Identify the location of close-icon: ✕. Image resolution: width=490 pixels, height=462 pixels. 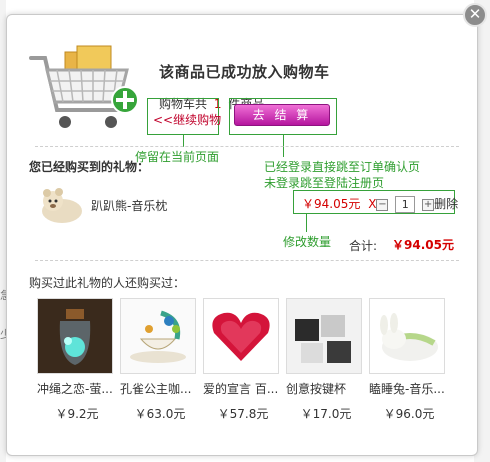
(475, 15).